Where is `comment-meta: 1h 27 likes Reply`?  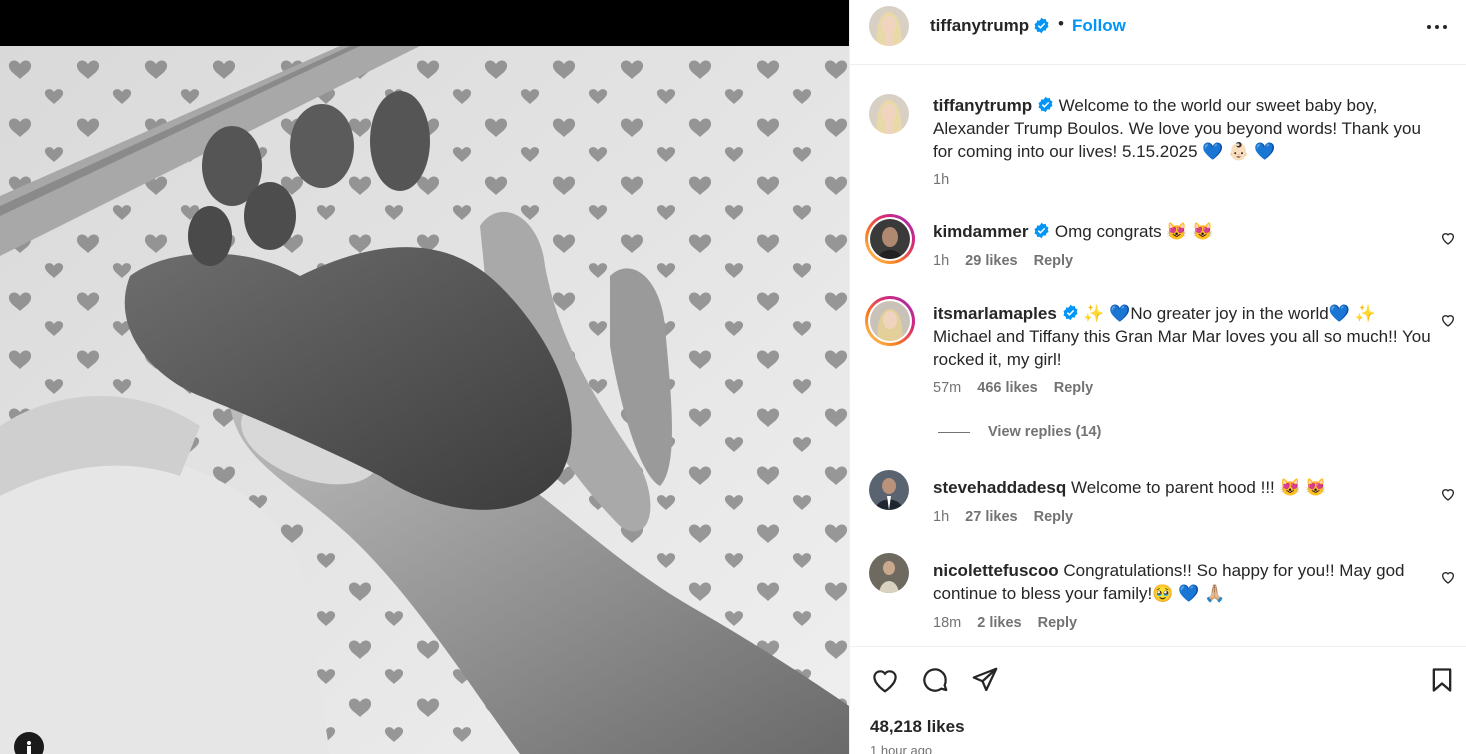
comment-meta: 1h 27 likes Reply is located at coordinates (1009, 517).